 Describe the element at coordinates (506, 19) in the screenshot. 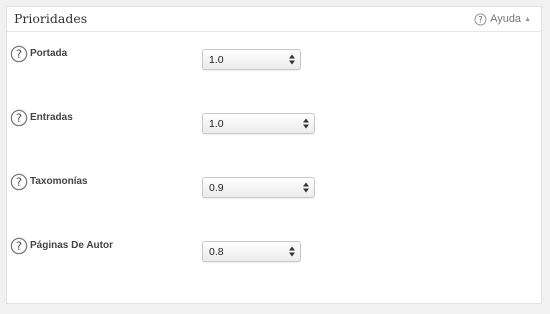

I see `help-label: Ayuda` at that location.